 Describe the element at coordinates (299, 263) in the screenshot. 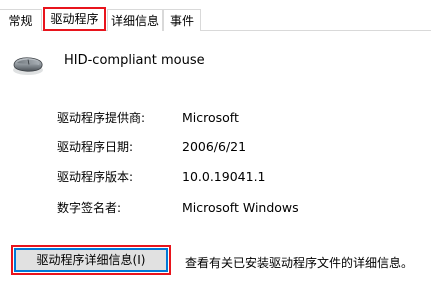

I see `driver-details-description: 查看有关已安装驱动程序文件的详细信息。` at that location.